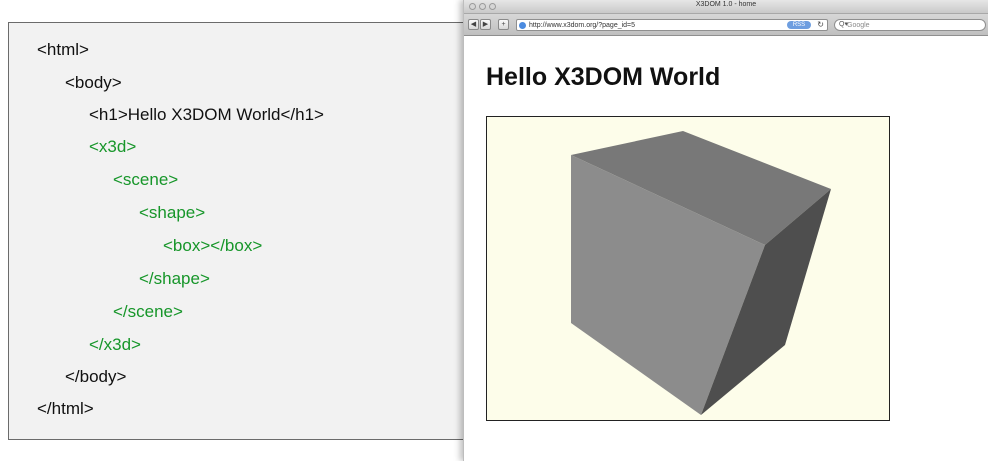  I want to click on address-bar: http://www.x3dom.org/?page_id=5 RSS ↻, so click(672, 25).